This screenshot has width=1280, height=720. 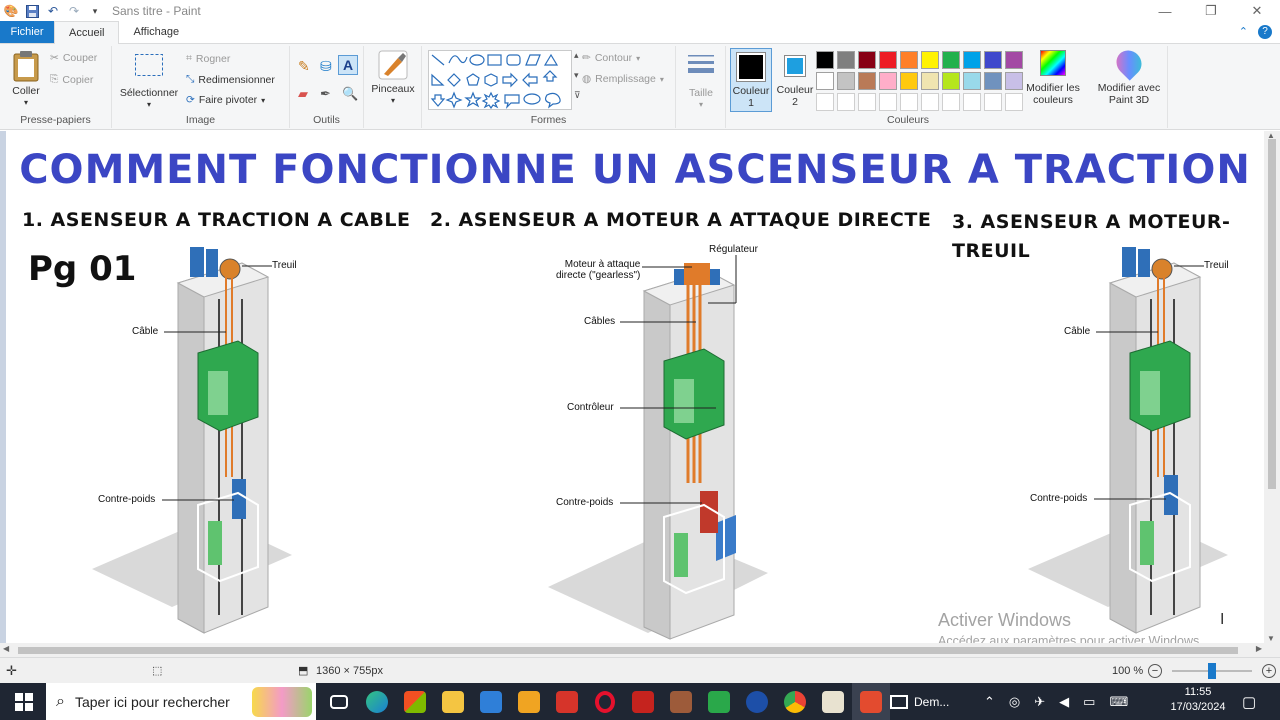 What do you see at coordinates (611, 58) in the screenshot?
I see `outline-button: ✏ Contour ▾` at bounding box center [611, 58].